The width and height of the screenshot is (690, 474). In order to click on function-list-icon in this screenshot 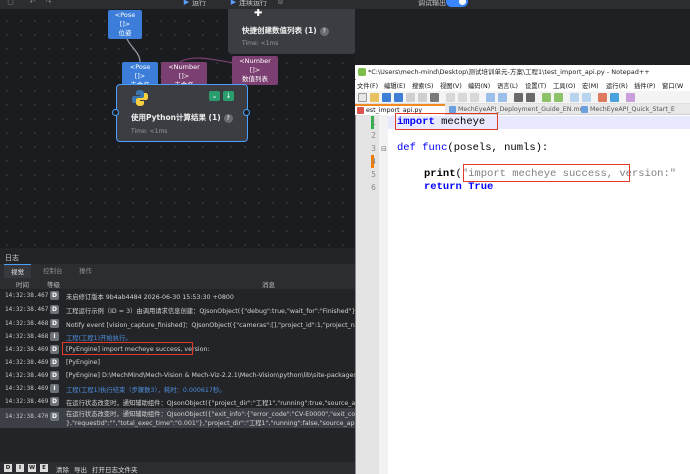, I will do `click(630, 97)`.